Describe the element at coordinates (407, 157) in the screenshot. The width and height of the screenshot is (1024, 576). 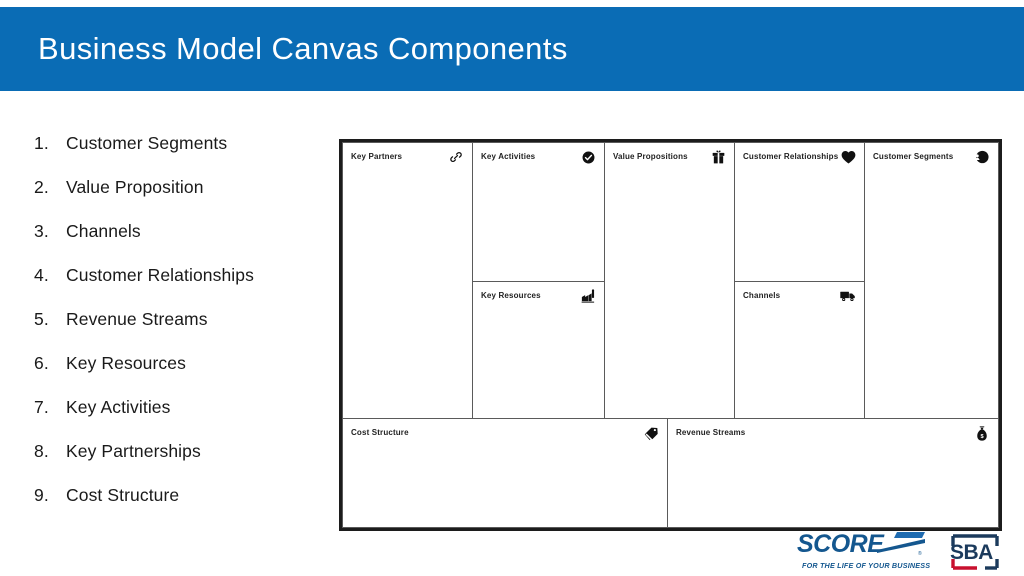
I see `cell-header: Key Partners` at that location.